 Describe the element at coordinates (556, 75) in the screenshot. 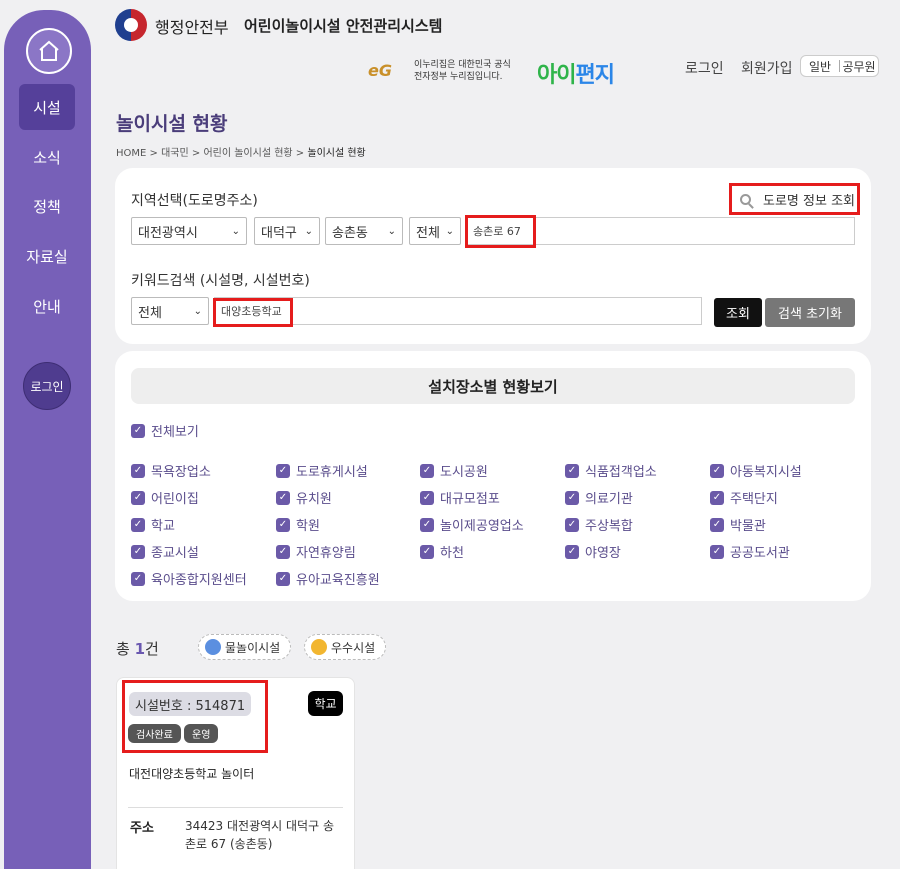

I see `brand-a: 아이` at that location.